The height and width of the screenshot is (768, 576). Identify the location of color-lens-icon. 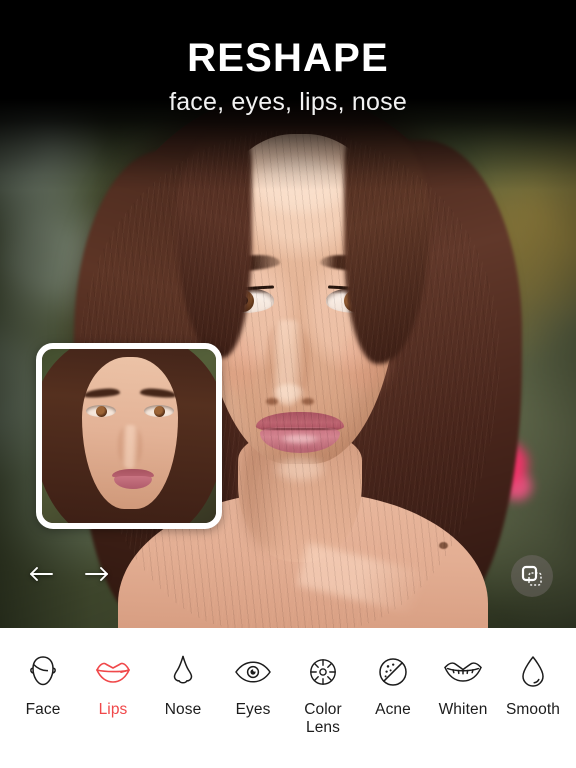
(323, 672).